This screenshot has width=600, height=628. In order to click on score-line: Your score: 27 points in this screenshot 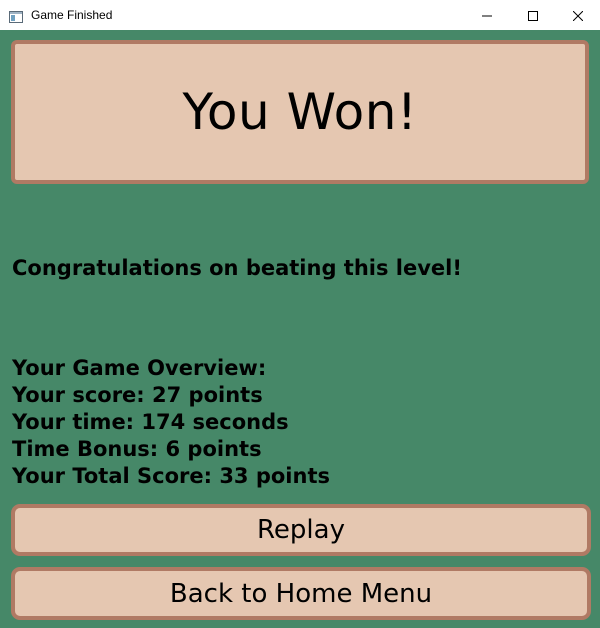, I will do `click(137, 395)`.